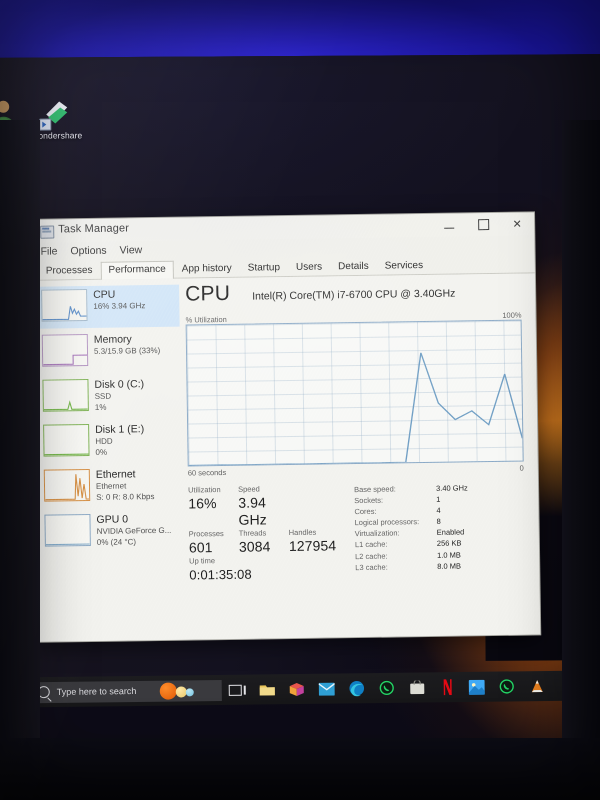 This screenshot has height=800, width=600. I want to click on sidebar-item-disk-1: Disk 1 (E:) HDD 0%, so click(110, 442).